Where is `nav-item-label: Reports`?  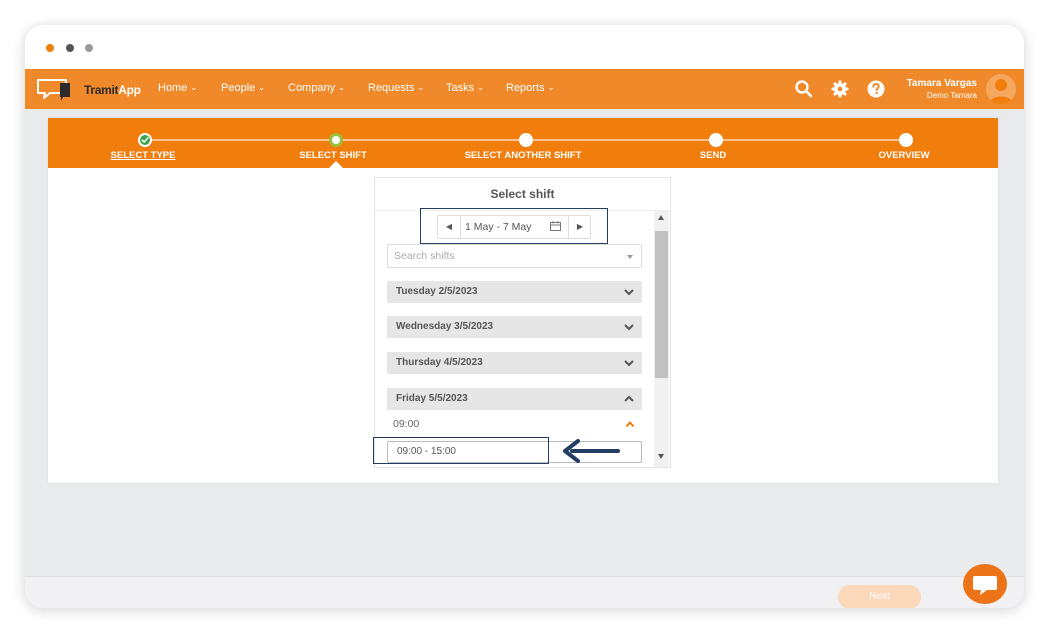
nav-item-label: Reports is located at coordinates (525, 88).